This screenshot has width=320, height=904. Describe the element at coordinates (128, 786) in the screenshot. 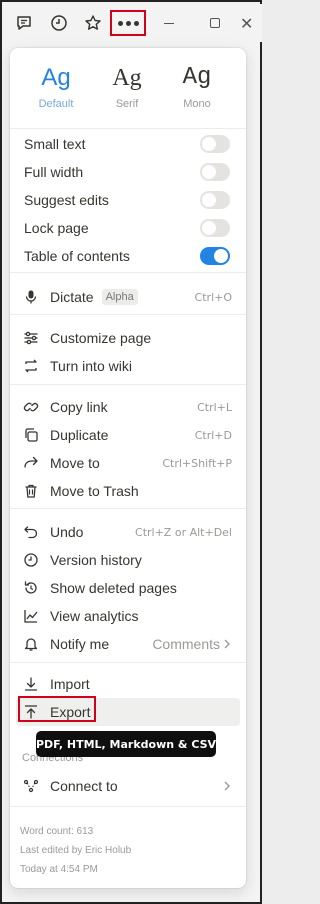

I see `menu-item-connect-to: Connect to` at that location.